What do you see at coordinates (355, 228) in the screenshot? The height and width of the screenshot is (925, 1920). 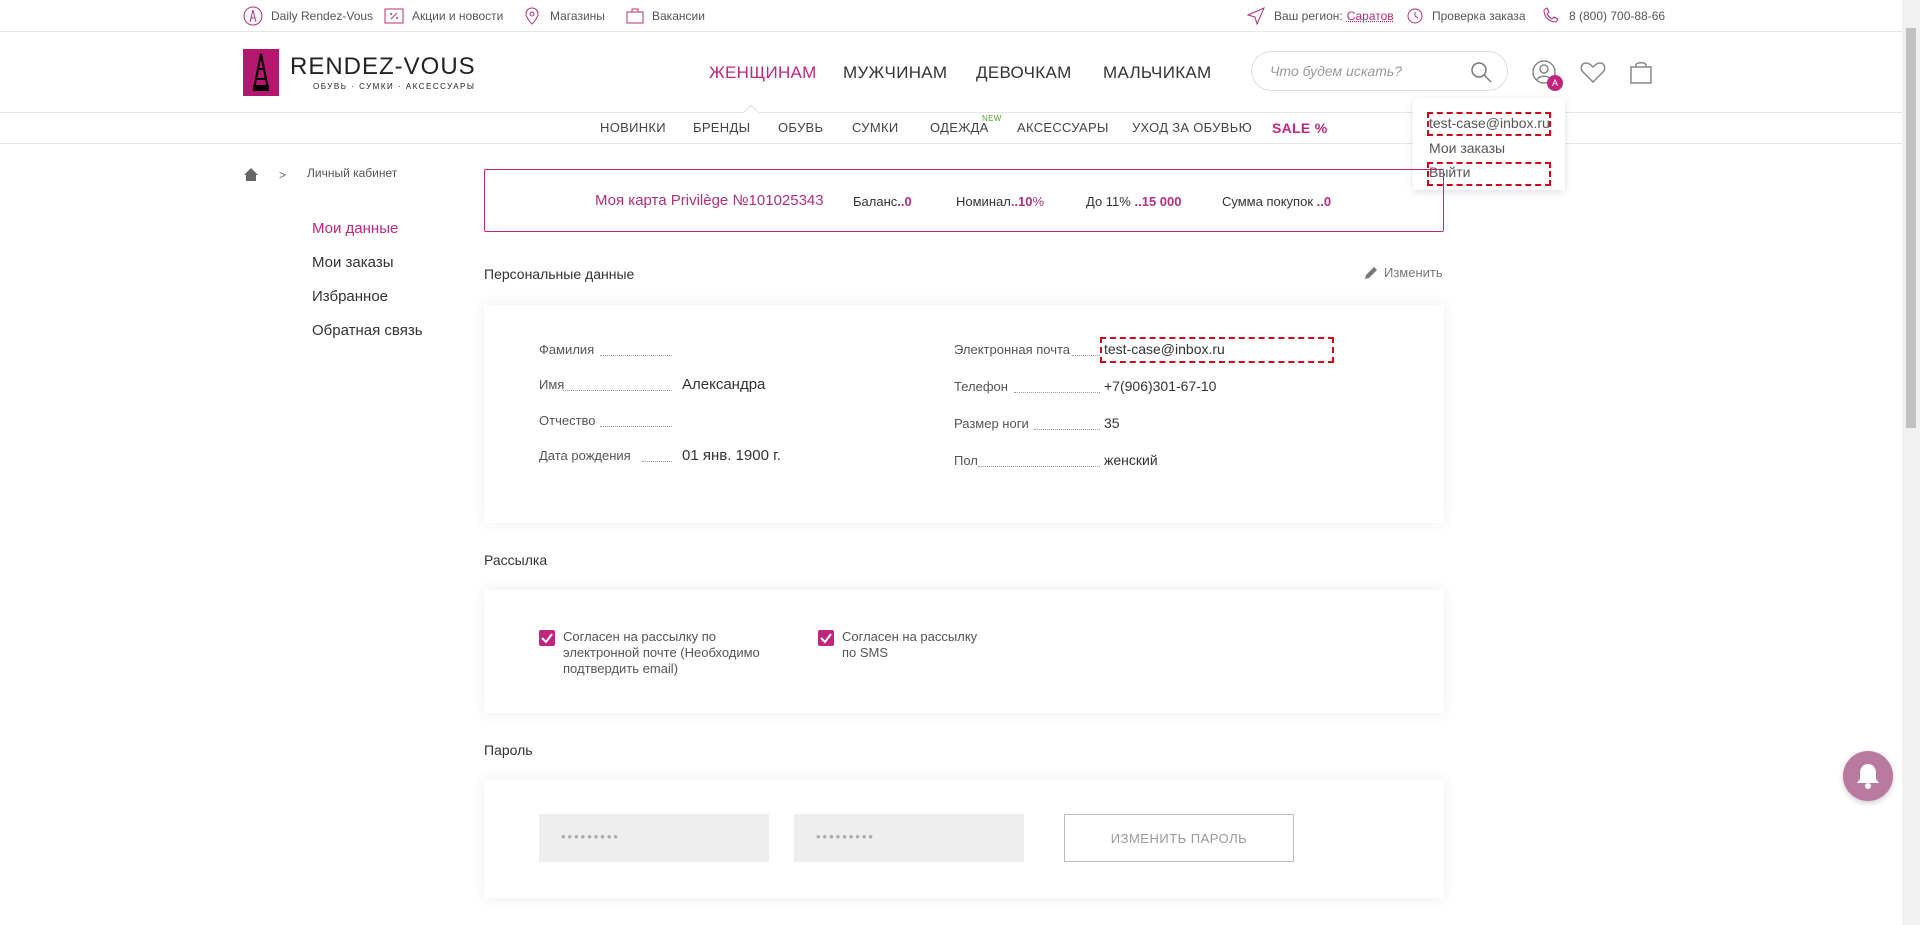 I see `sidebar-my-data: Мои данные` at bounding box center [355, 228].